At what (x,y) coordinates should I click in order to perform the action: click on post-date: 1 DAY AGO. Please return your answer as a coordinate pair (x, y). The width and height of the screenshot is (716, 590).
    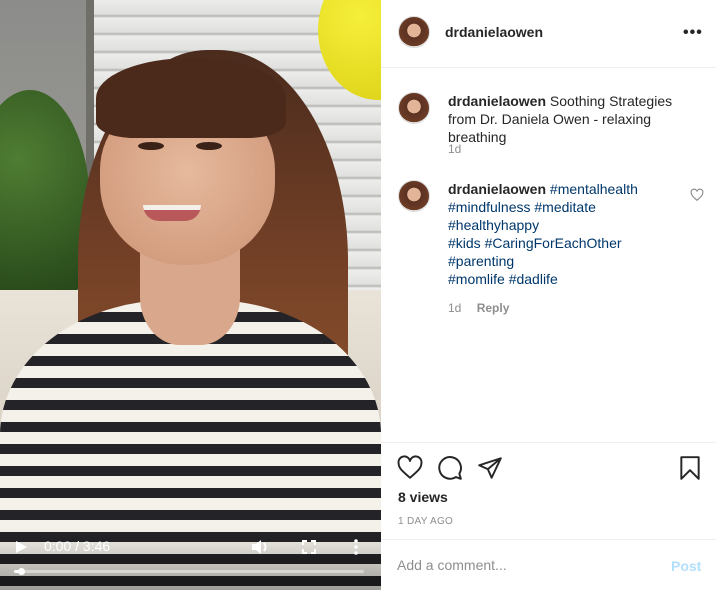
    Looking at the image, I should click on (426, 521).